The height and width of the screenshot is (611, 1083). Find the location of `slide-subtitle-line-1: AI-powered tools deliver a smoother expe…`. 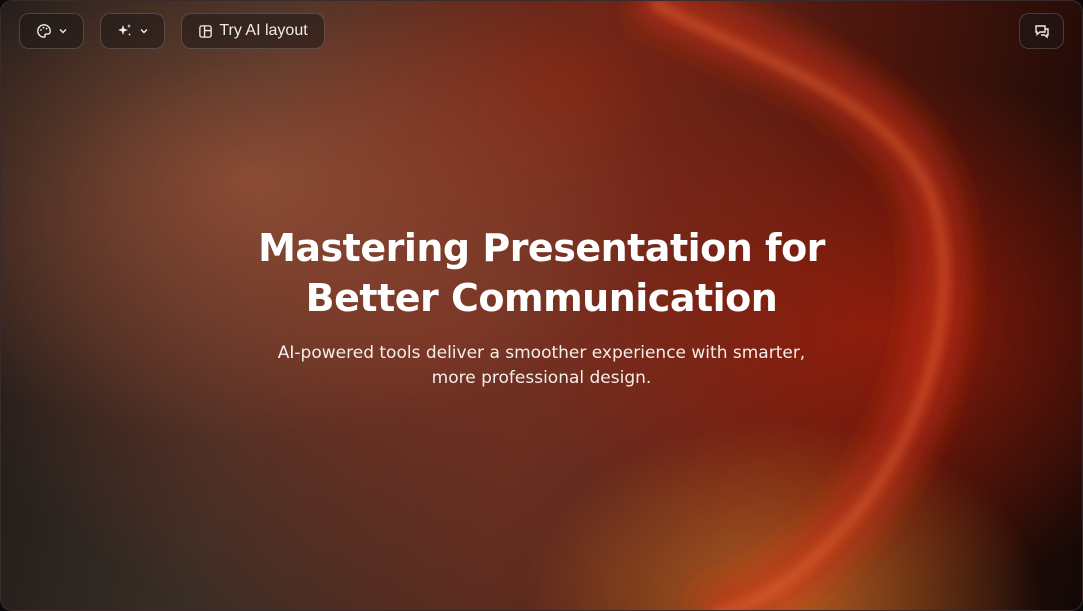

slide-subtitle-line-1: AI-powered tools deliver a smoother expe… is located at coordinates (541, 353).